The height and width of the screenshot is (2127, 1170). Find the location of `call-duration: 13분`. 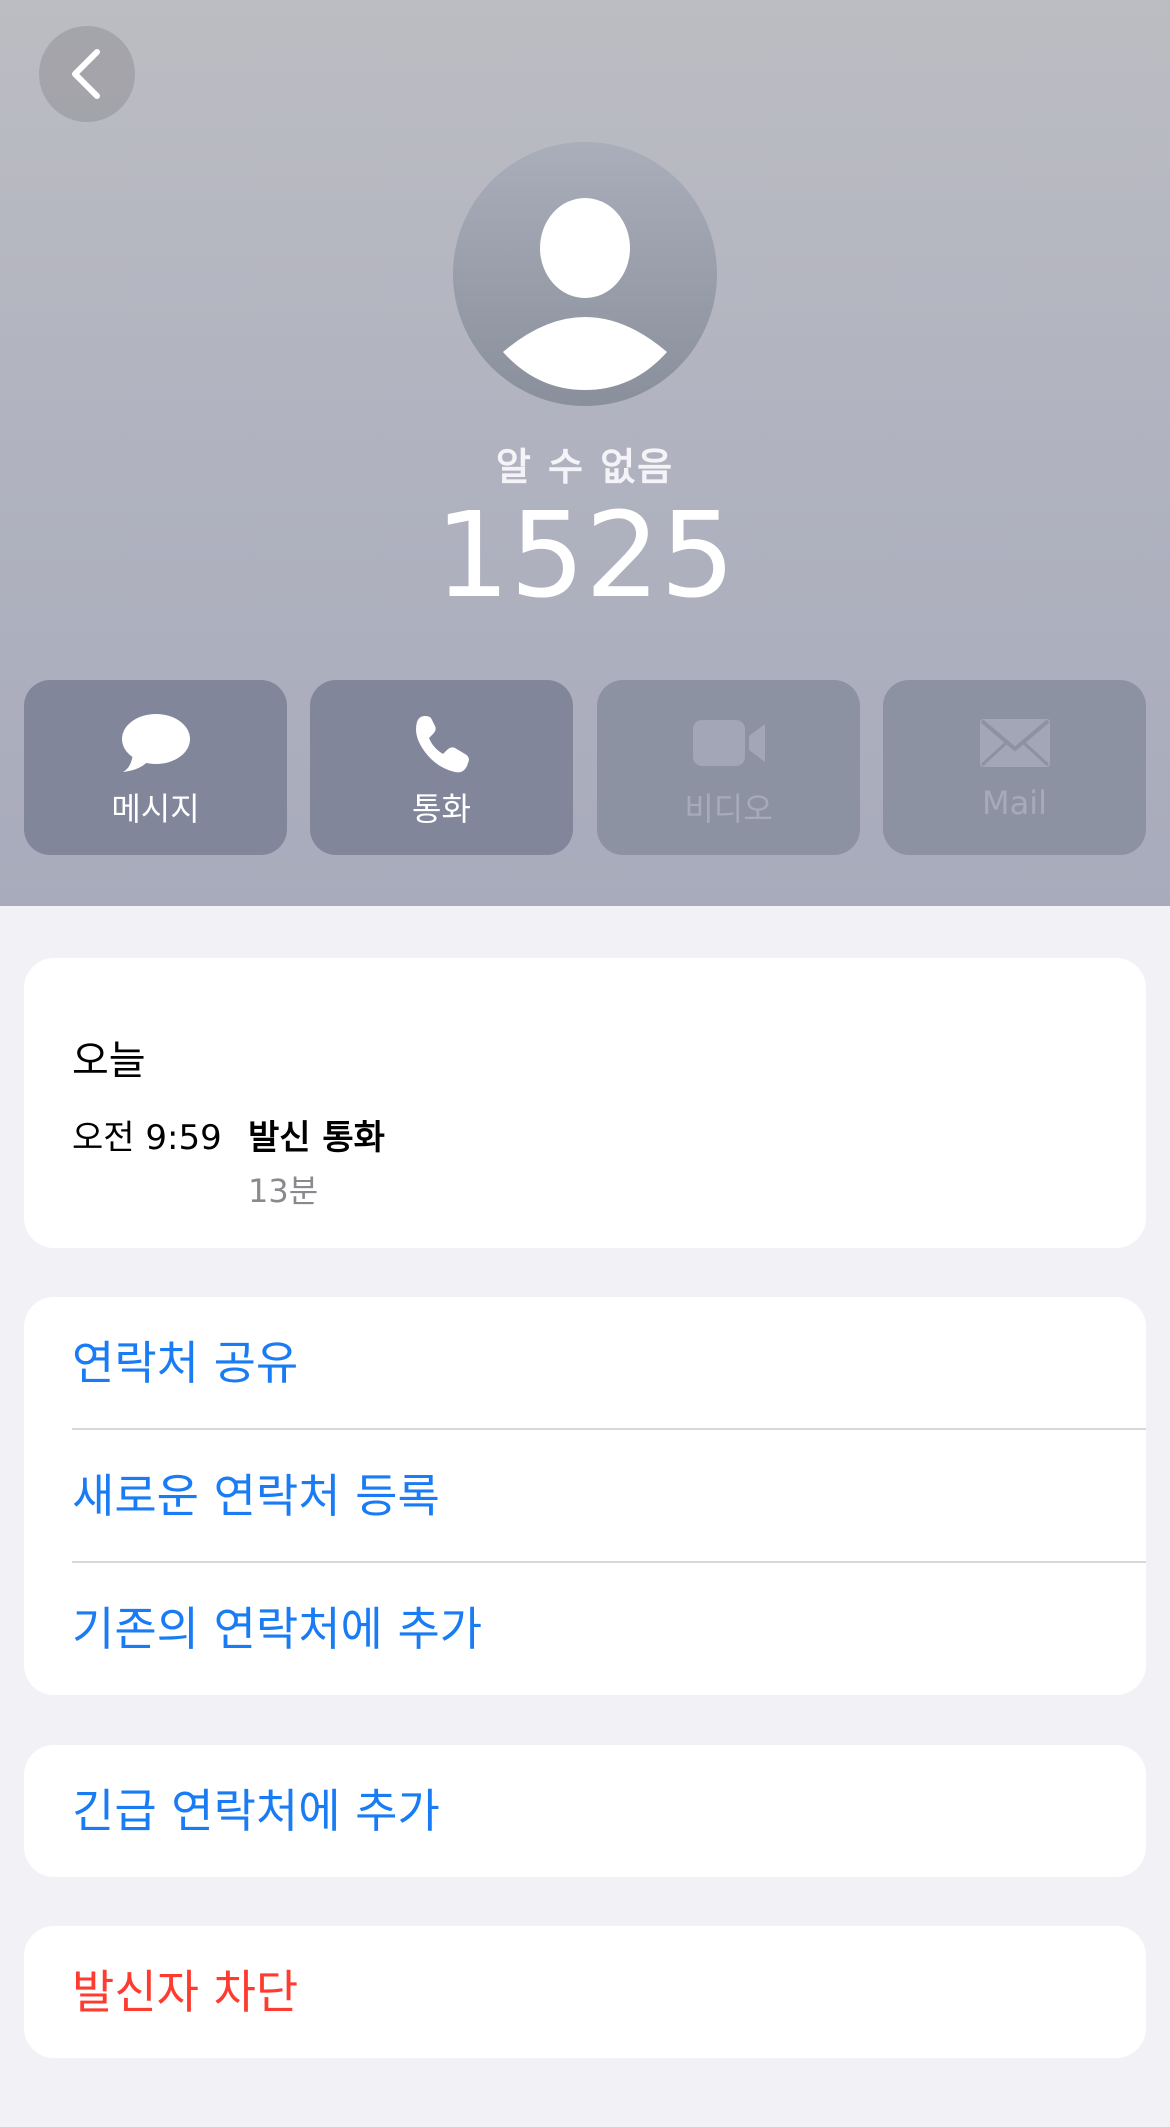

call-duration: 13분 is located at coordinates (283, 1191).